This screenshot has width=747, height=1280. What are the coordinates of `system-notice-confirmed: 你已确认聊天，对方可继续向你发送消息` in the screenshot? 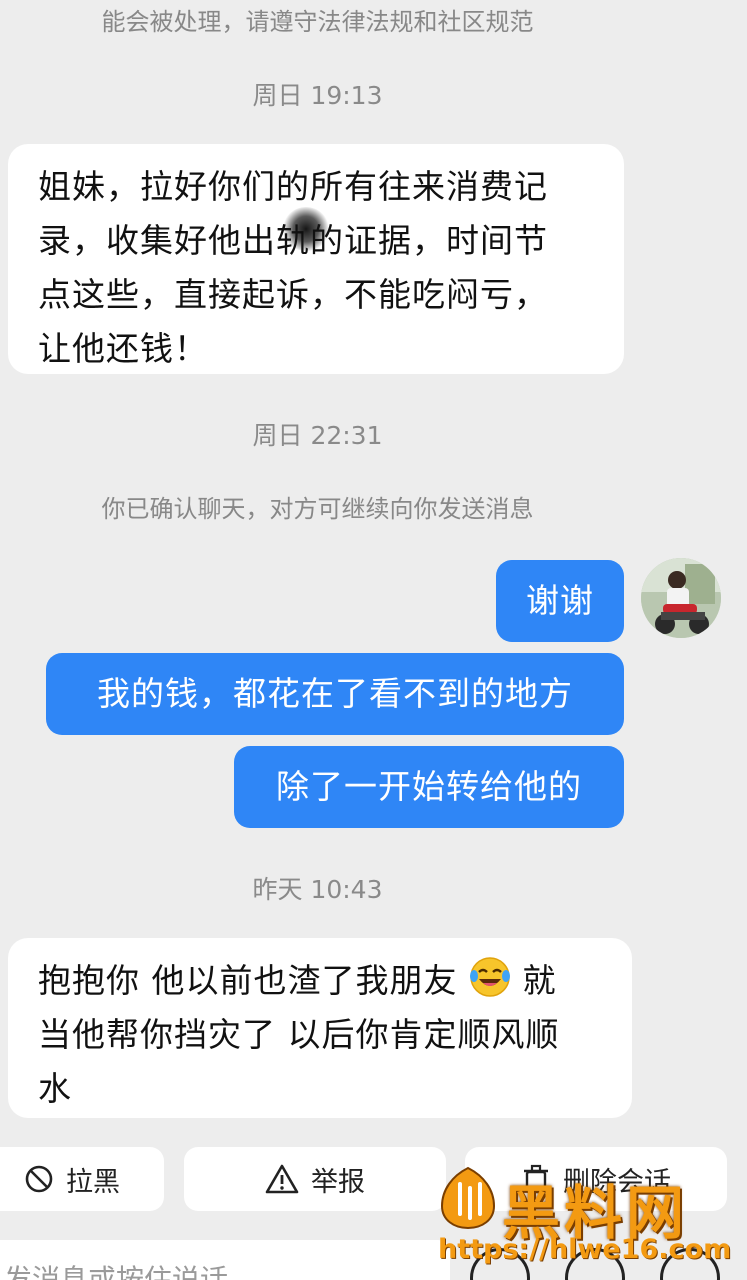 It's located at (317, 509).